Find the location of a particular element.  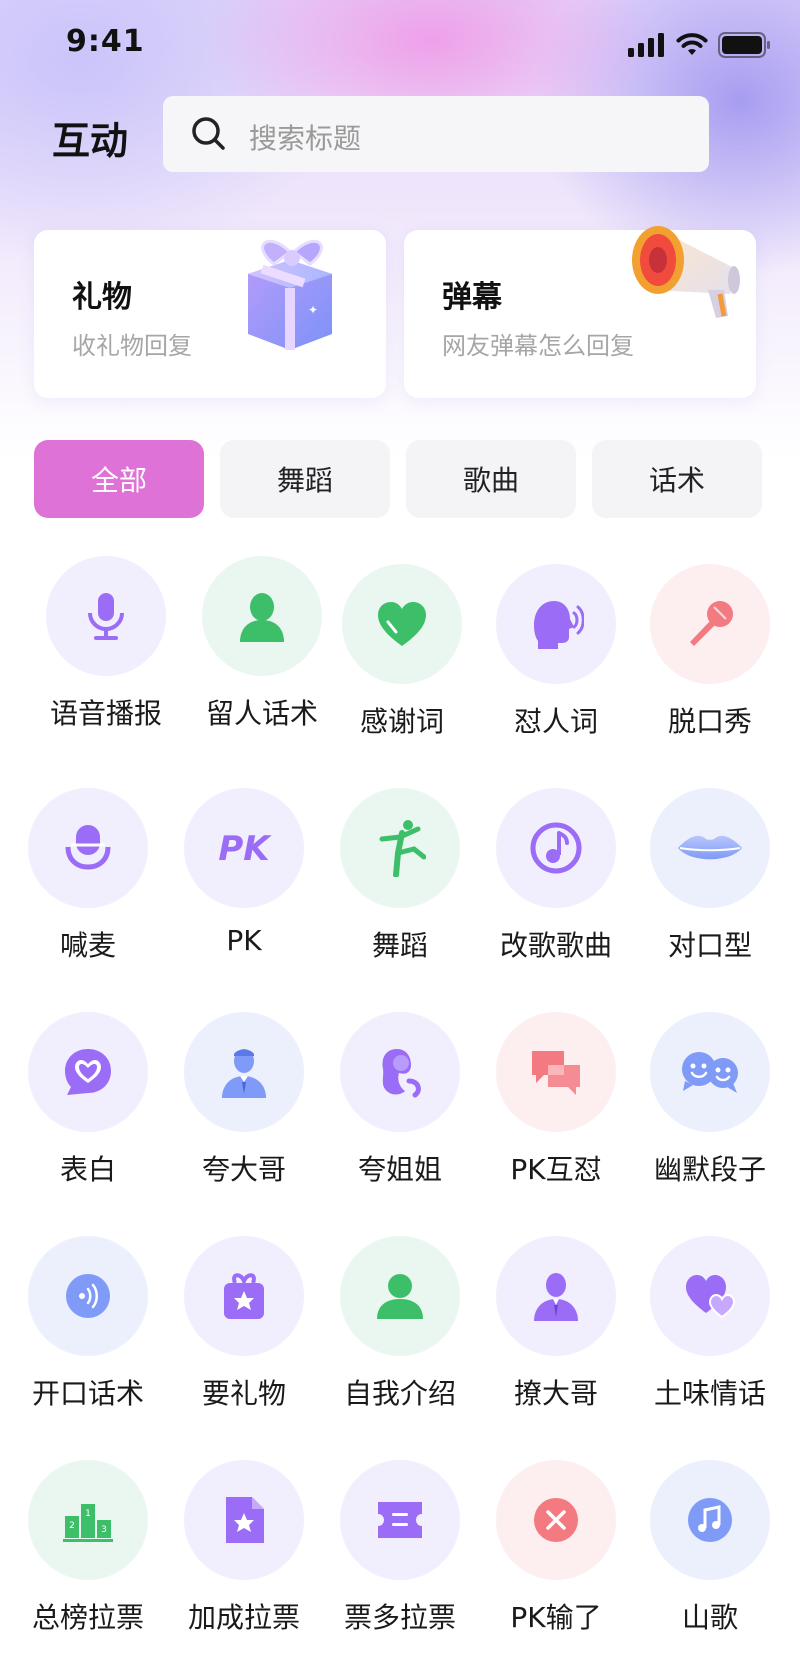

star-document-icon is located at coordinates (245, 1520).